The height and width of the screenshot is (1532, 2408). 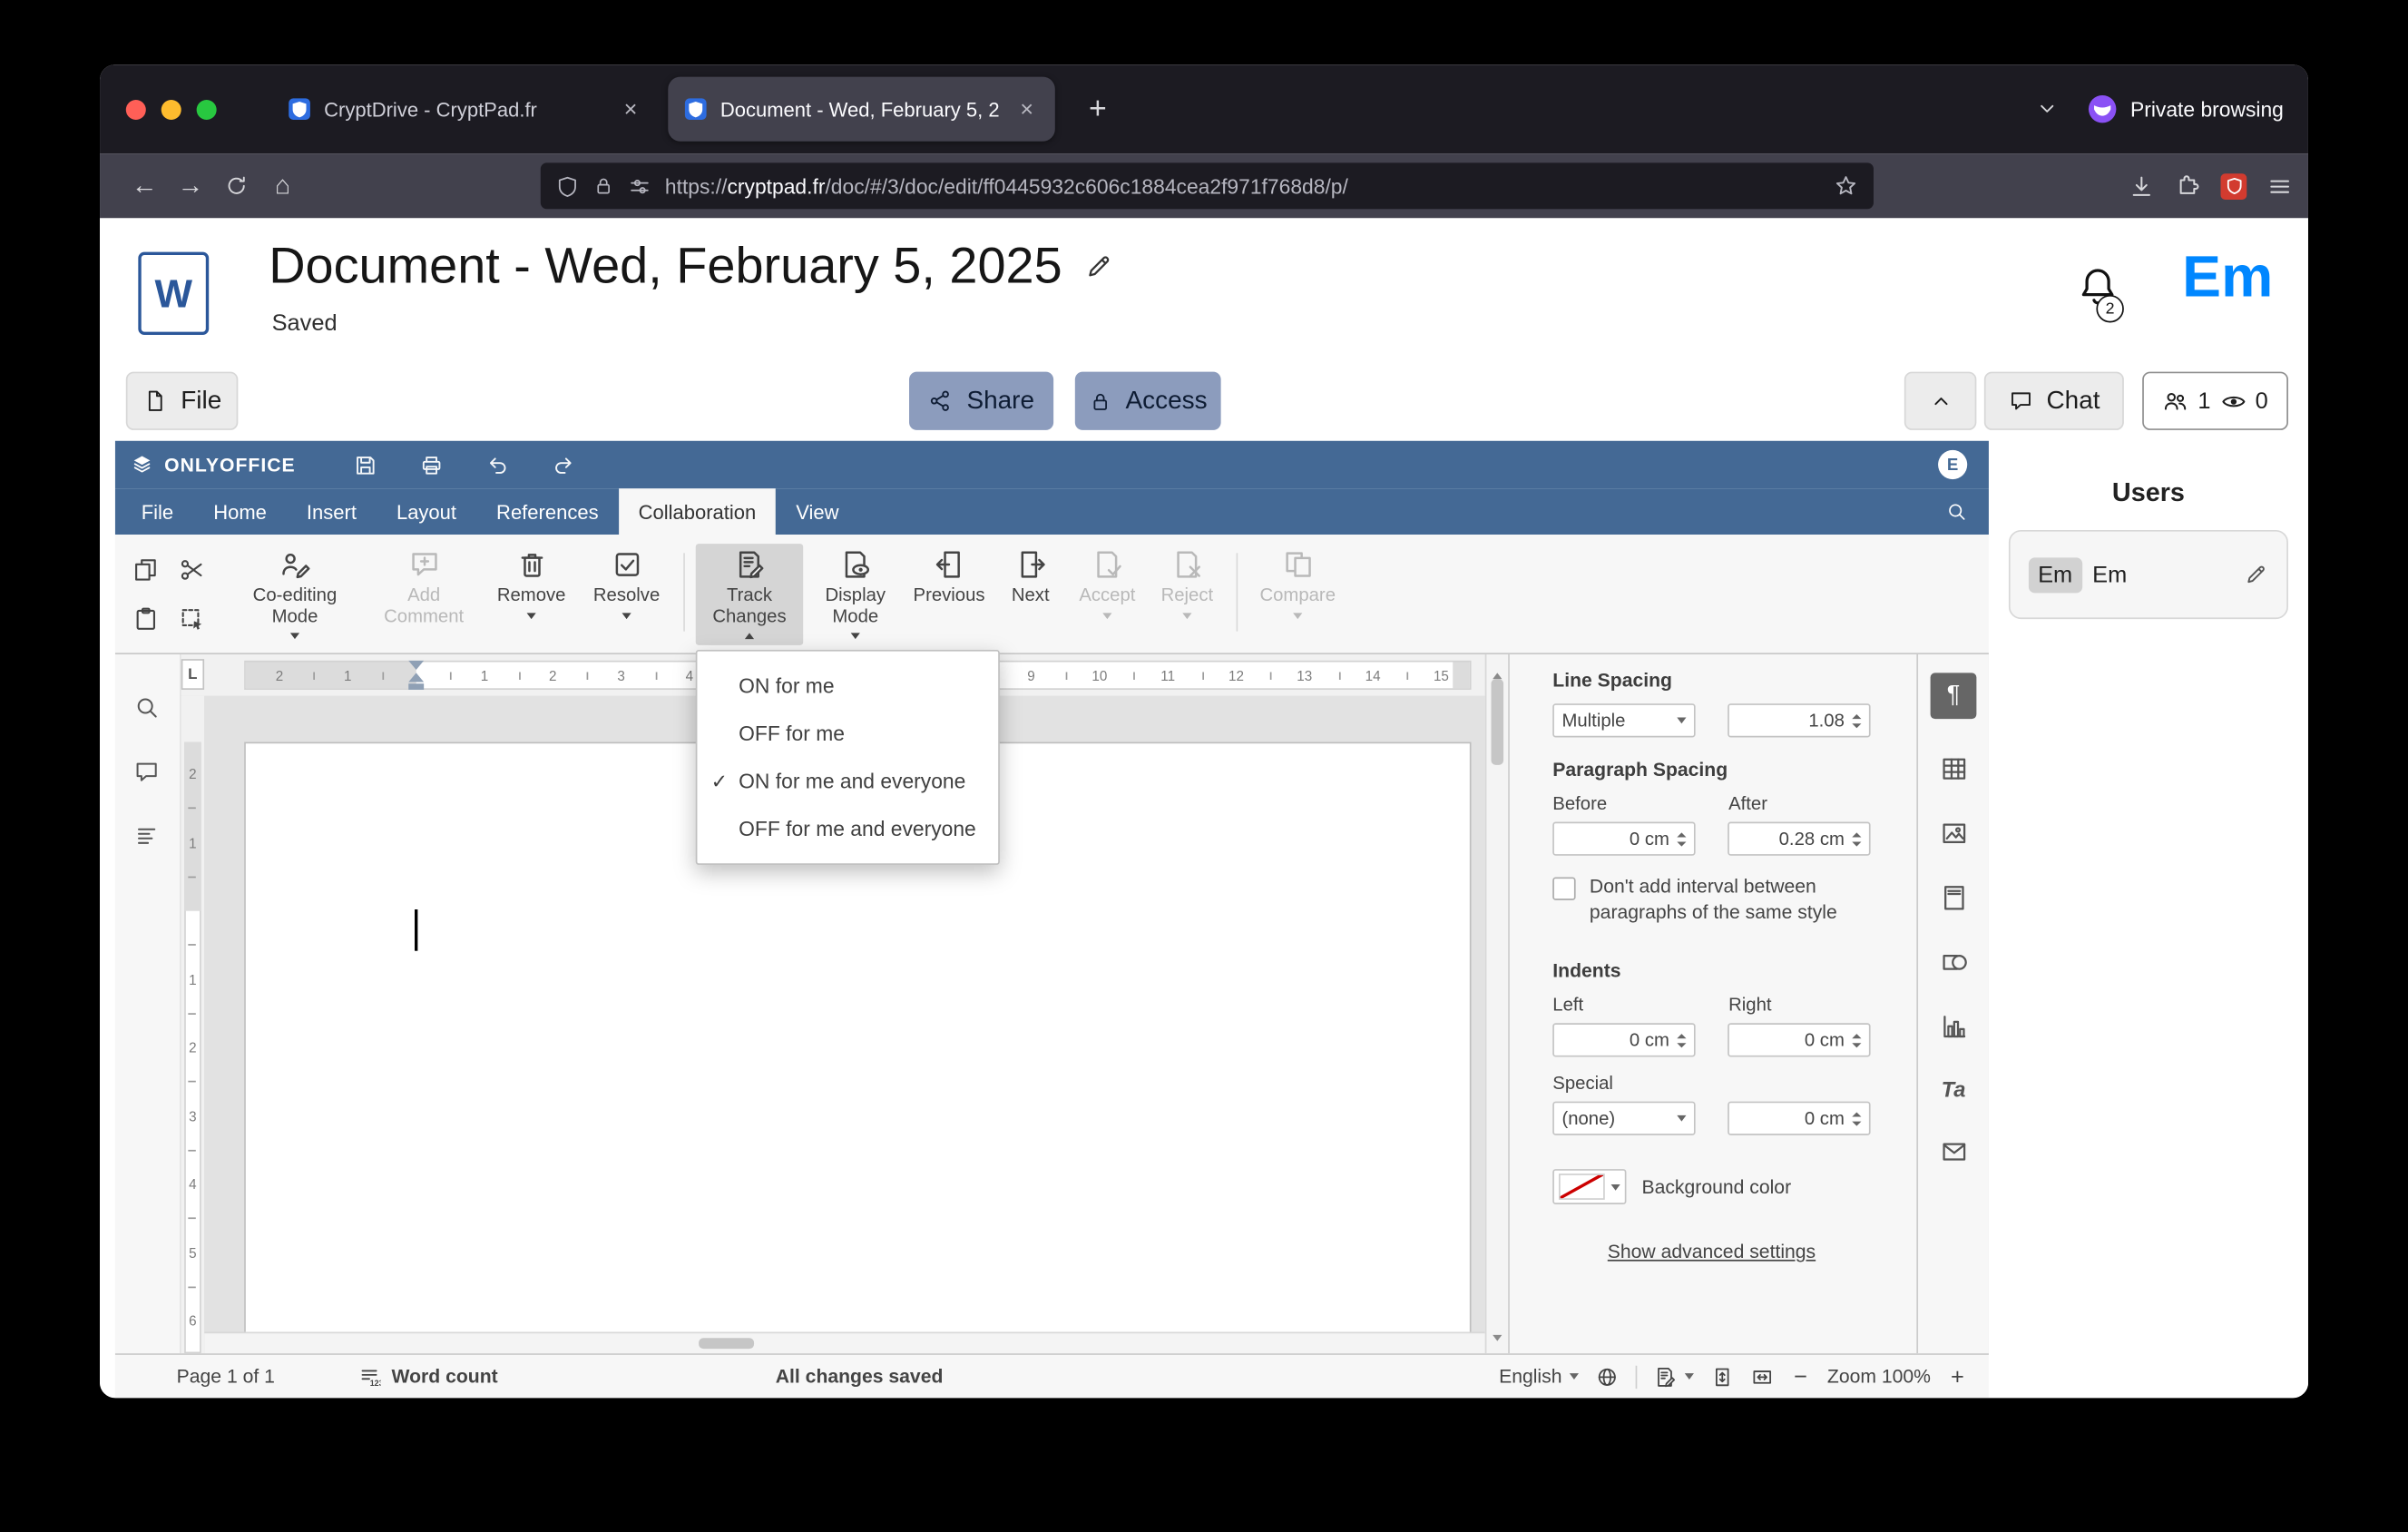 What do you see at coordinates (2142, 185) in the screenshot?
I see `downloads-icon` at bounding box center [2142, 185].